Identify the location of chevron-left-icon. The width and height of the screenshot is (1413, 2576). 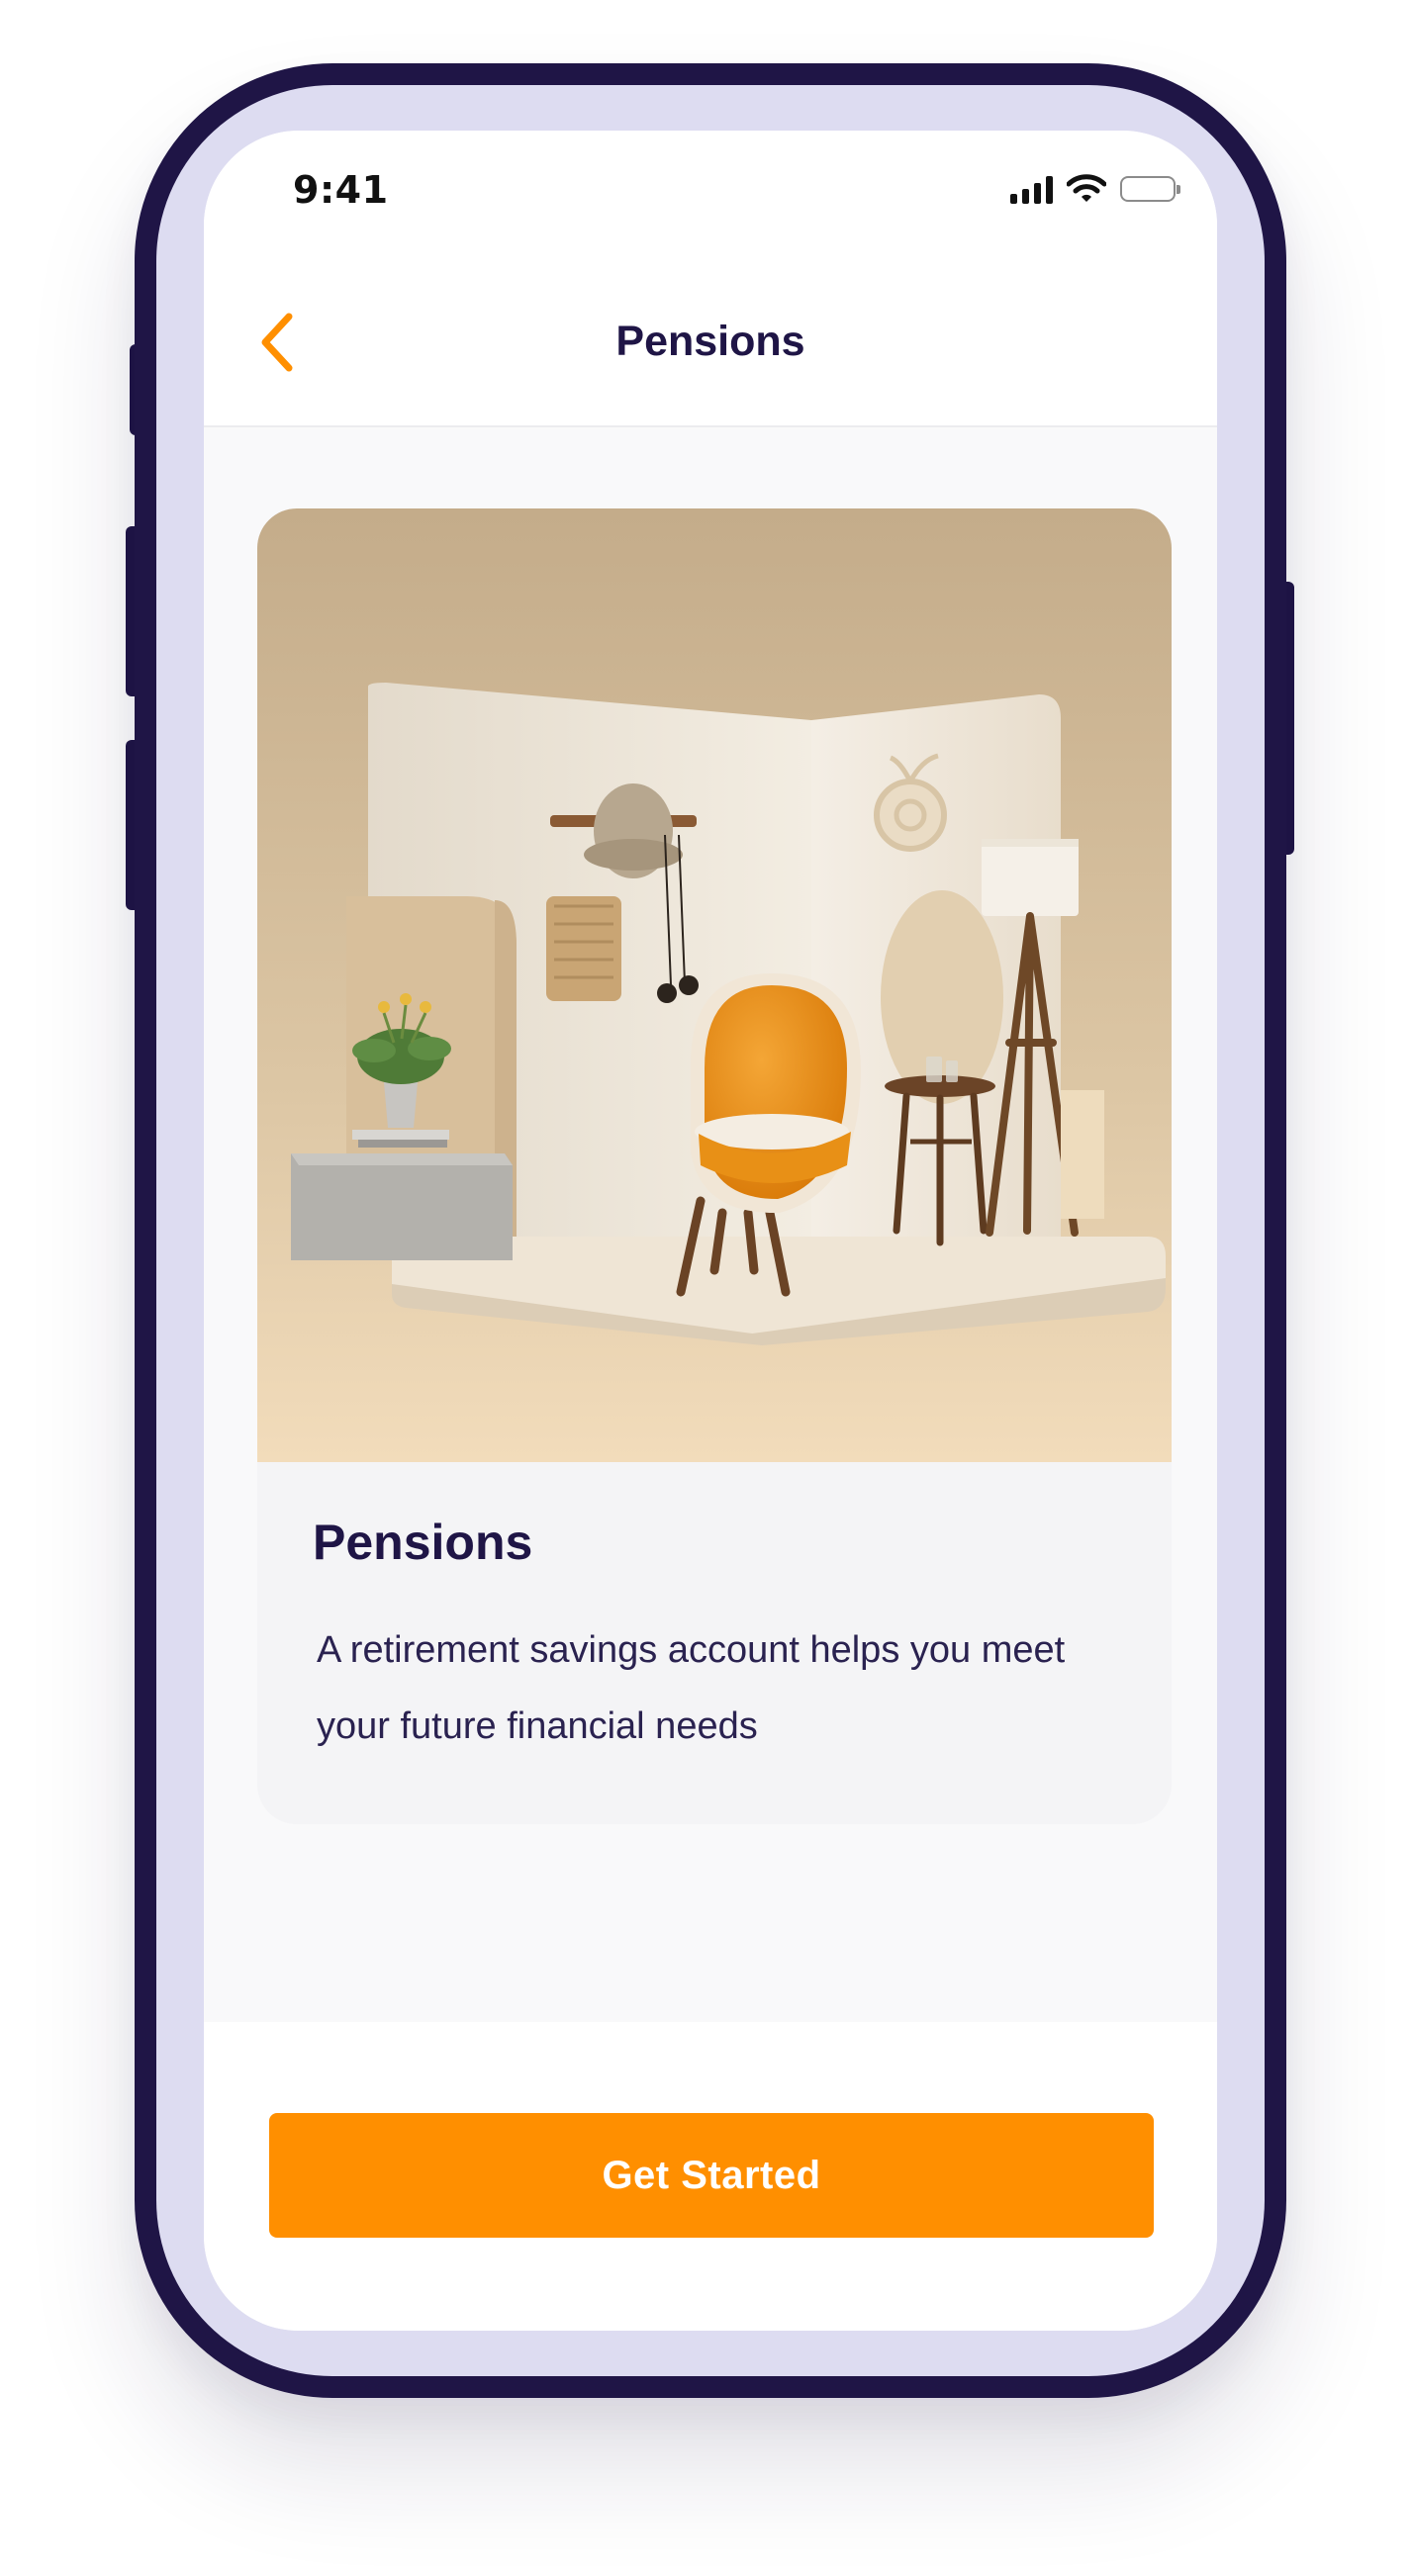
(277, 343).